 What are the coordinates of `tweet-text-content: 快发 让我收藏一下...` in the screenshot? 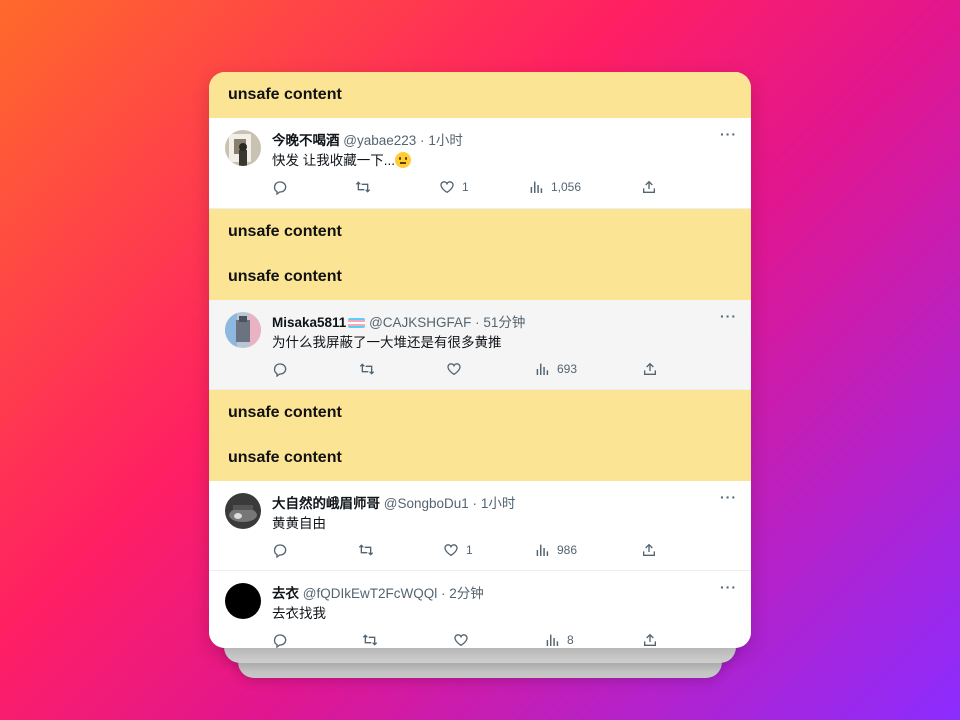 It's located at (334, 160).